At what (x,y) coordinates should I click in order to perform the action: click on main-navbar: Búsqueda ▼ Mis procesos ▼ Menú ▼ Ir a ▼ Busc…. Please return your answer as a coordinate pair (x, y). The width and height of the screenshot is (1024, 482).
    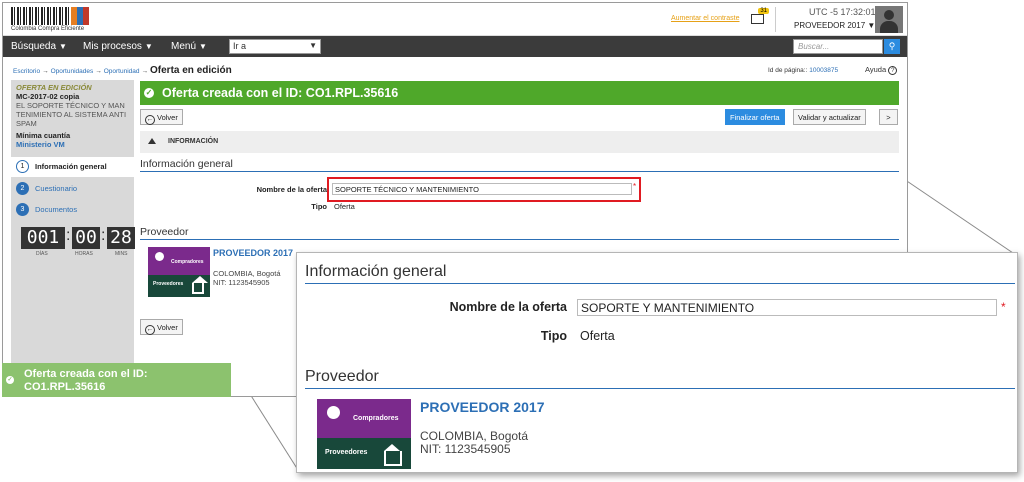
    Looking at the image, I should click on (455, 46).